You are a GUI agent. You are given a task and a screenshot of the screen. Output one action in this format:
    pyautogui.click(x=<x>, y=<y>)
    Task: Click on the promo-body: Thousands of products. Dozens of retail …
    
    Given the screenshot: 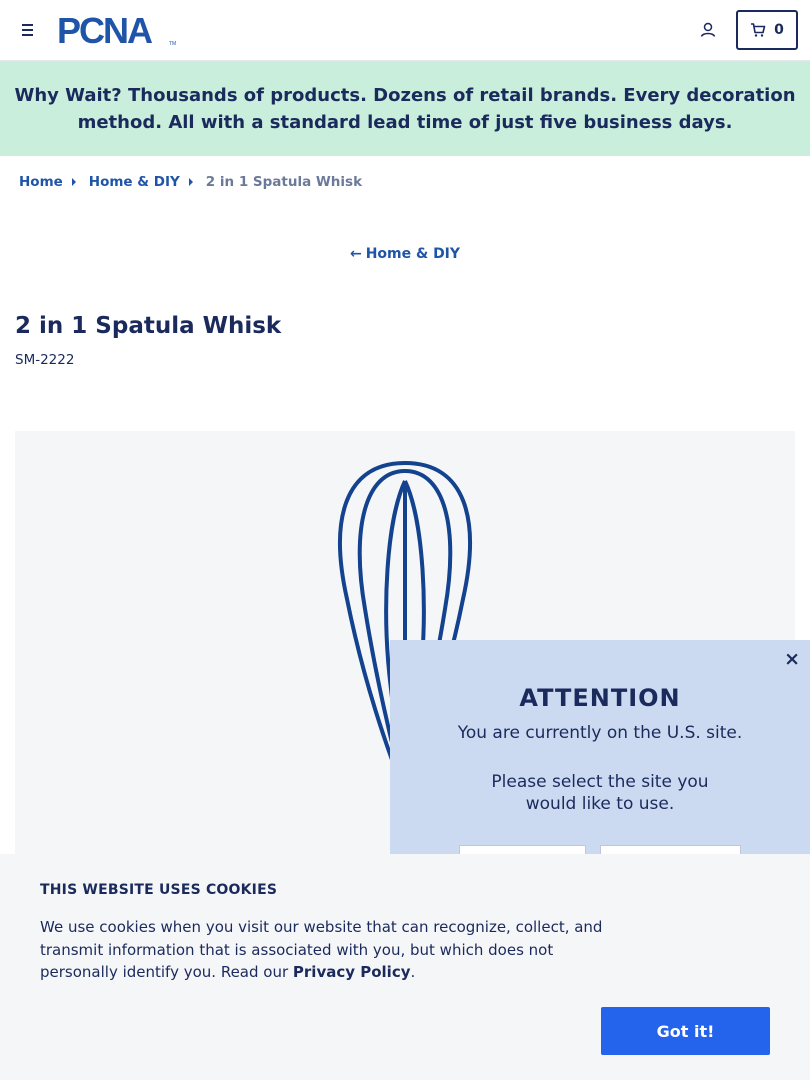 What is the action you would take?
    pyautogui.click(x=436, y=108)
    